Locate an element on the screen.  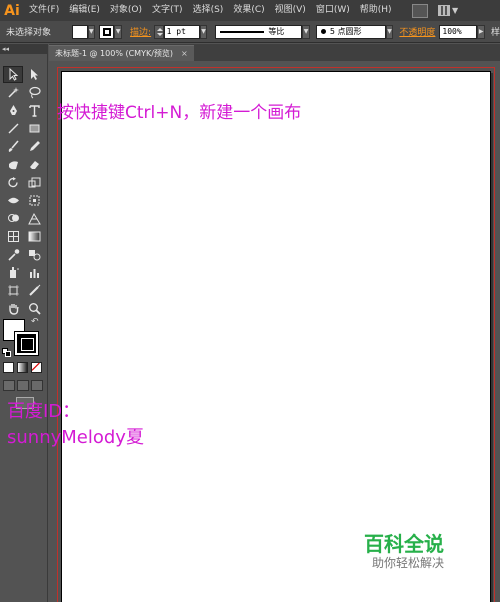
brand-logo: 百科全说 is located at coordinates (404, 544).